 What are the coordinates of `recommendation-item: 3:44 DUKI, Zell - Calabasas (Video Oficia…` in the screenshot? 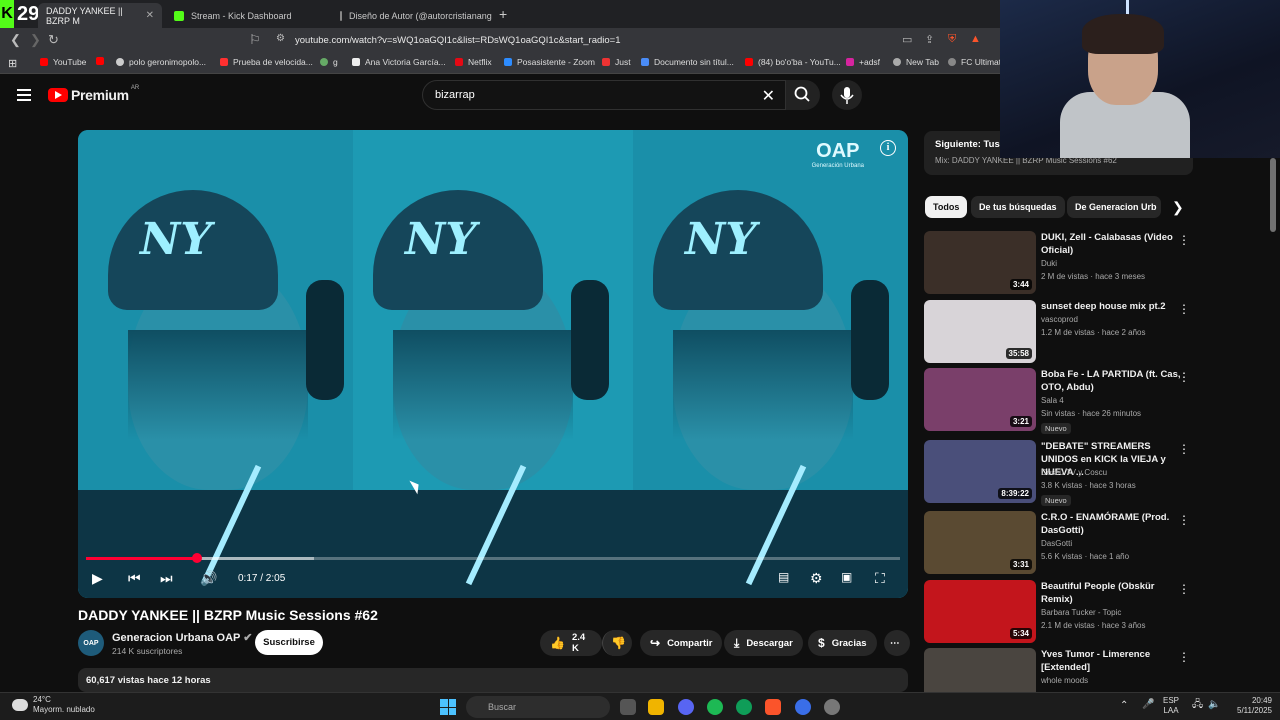 It's located at (1059, 263).